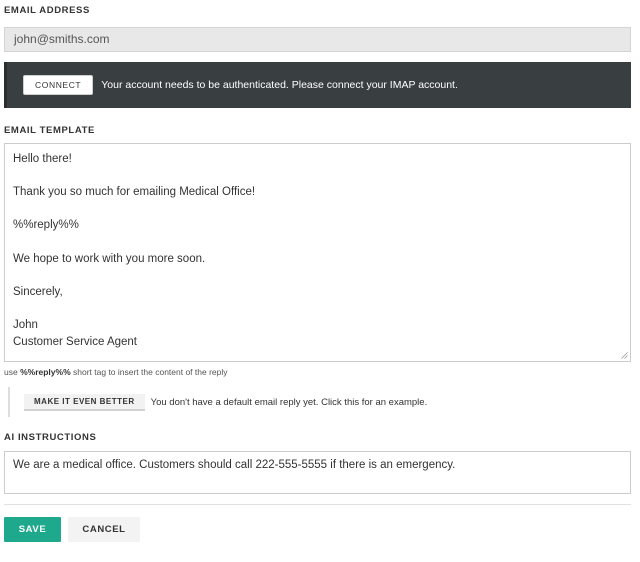 This screenshot has width=640, height=562. Describe the element at coordinates (109, 258) in the screenshot. I see `template-line: We hope to work with you more soon.` at that location.